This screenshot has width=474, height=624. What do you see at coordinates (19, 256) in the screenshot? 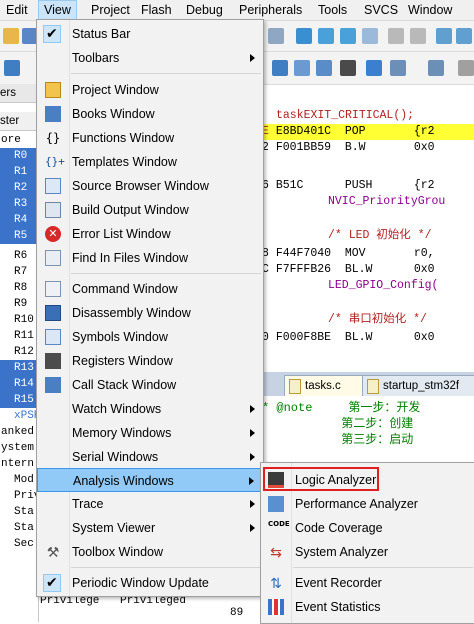
I see `register-row: R6` at bounding box center [19, 256].